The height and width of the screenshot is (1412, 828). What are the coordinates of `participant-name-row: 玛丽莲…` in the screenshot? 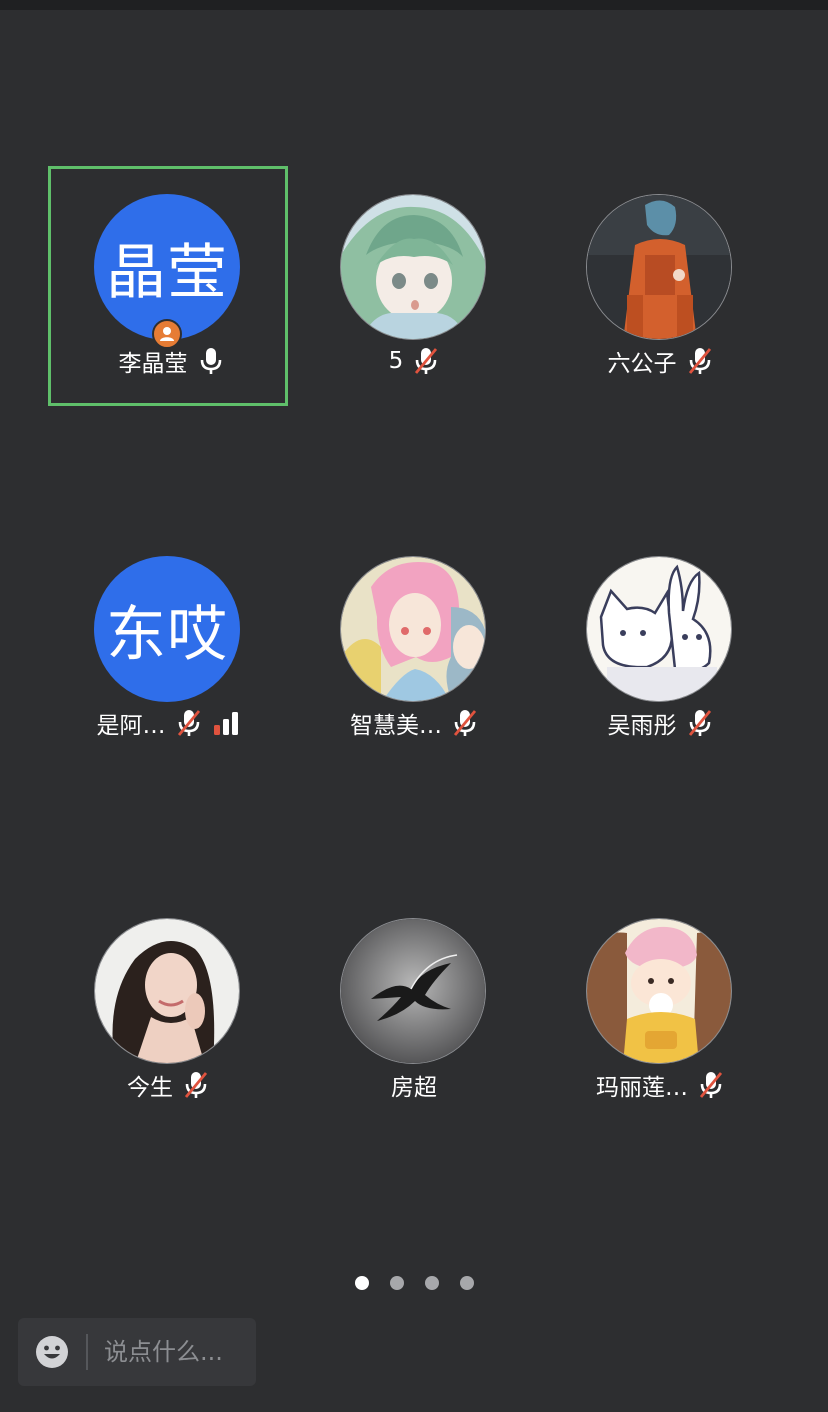 It's located at (660, 1085).